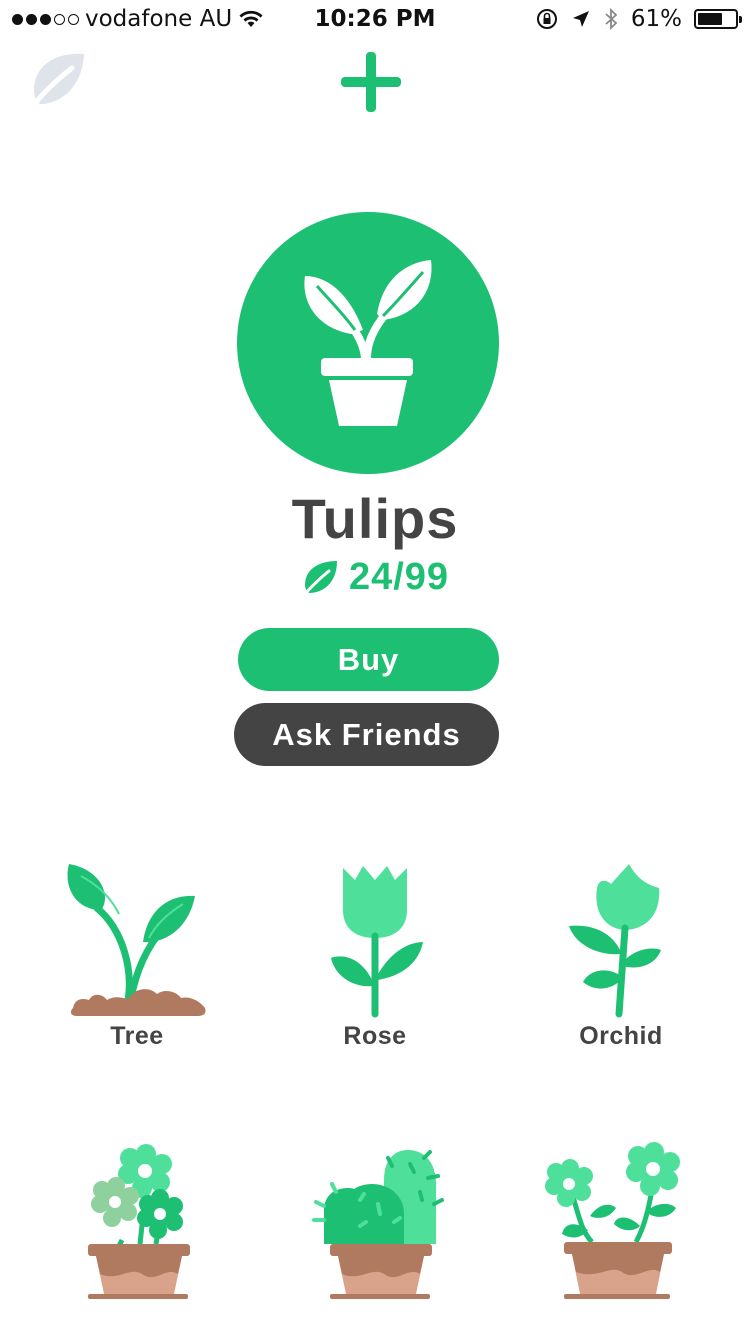  I want to click on progress-count: 24/99, so click(399, 577).